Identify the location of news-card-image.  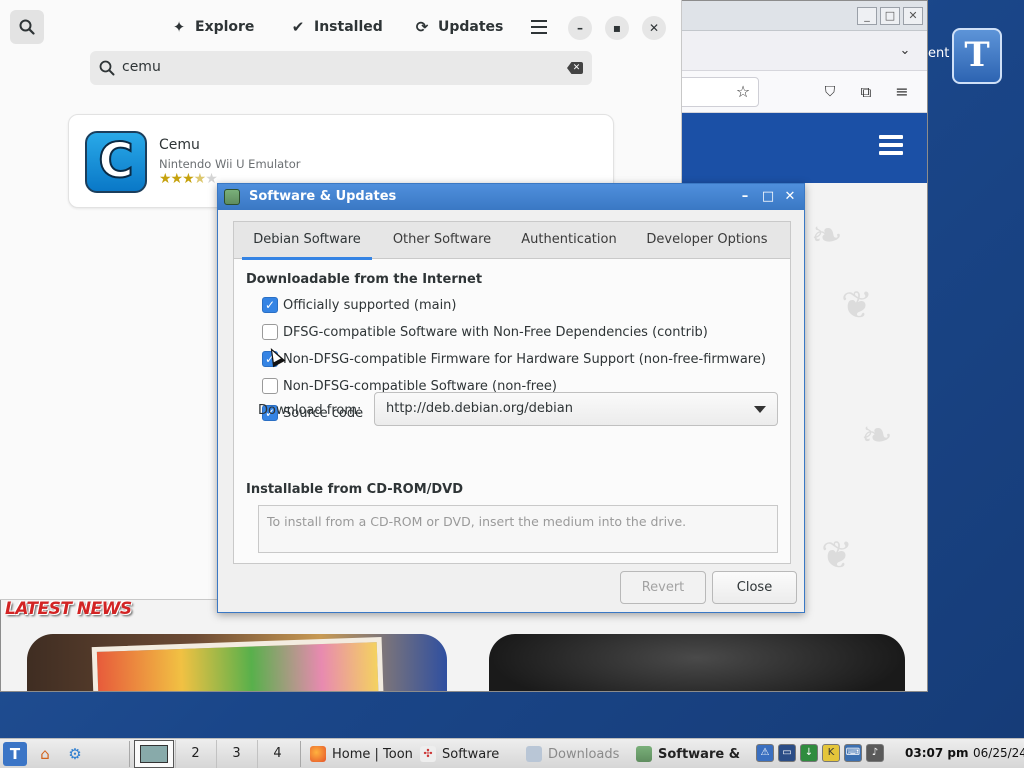
(238, 663).